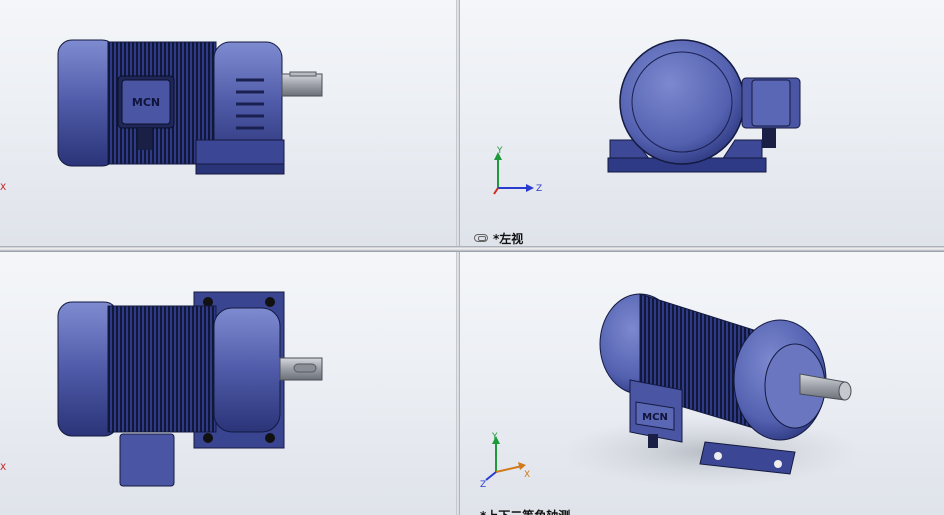 The height and width of the screenshot is (515, 944). Describe the element at coordinates (527, 475) in the screenshot. I see `iso-triad-x-label: X` at that location.